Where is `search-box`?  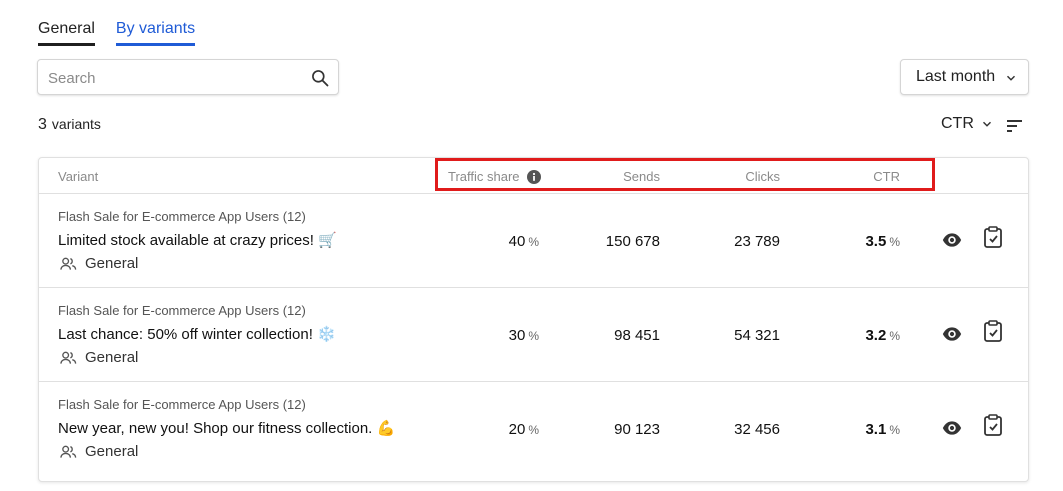
search-box is located at coordinates (188, 77).